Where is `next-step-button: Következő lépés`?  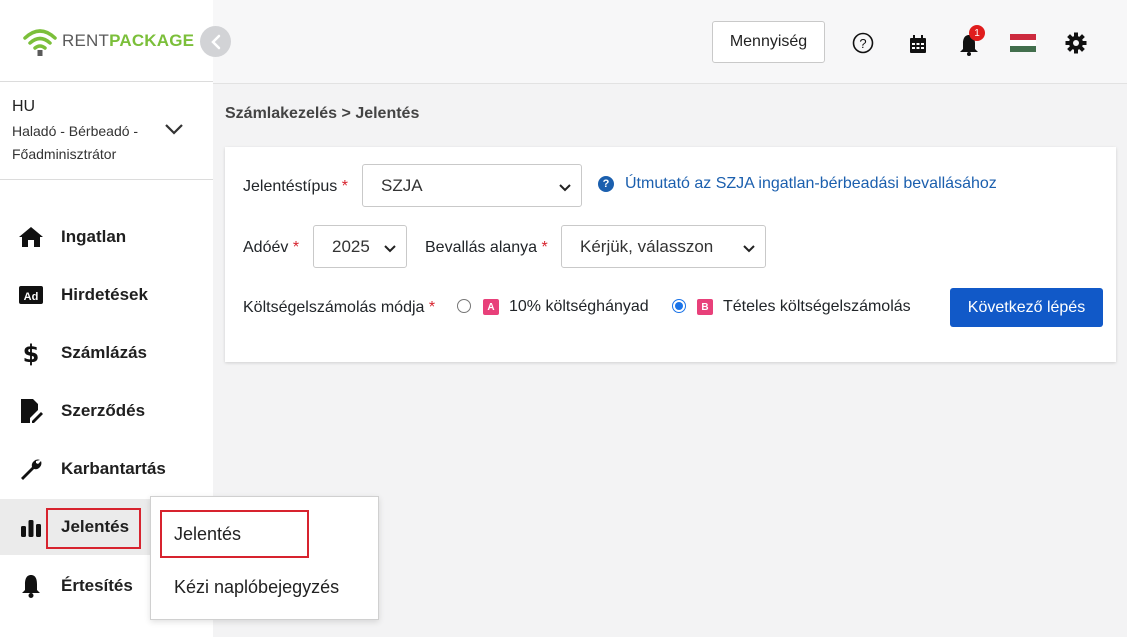
next-step-button: Következő lépés is located at coordinates (1026, 307).